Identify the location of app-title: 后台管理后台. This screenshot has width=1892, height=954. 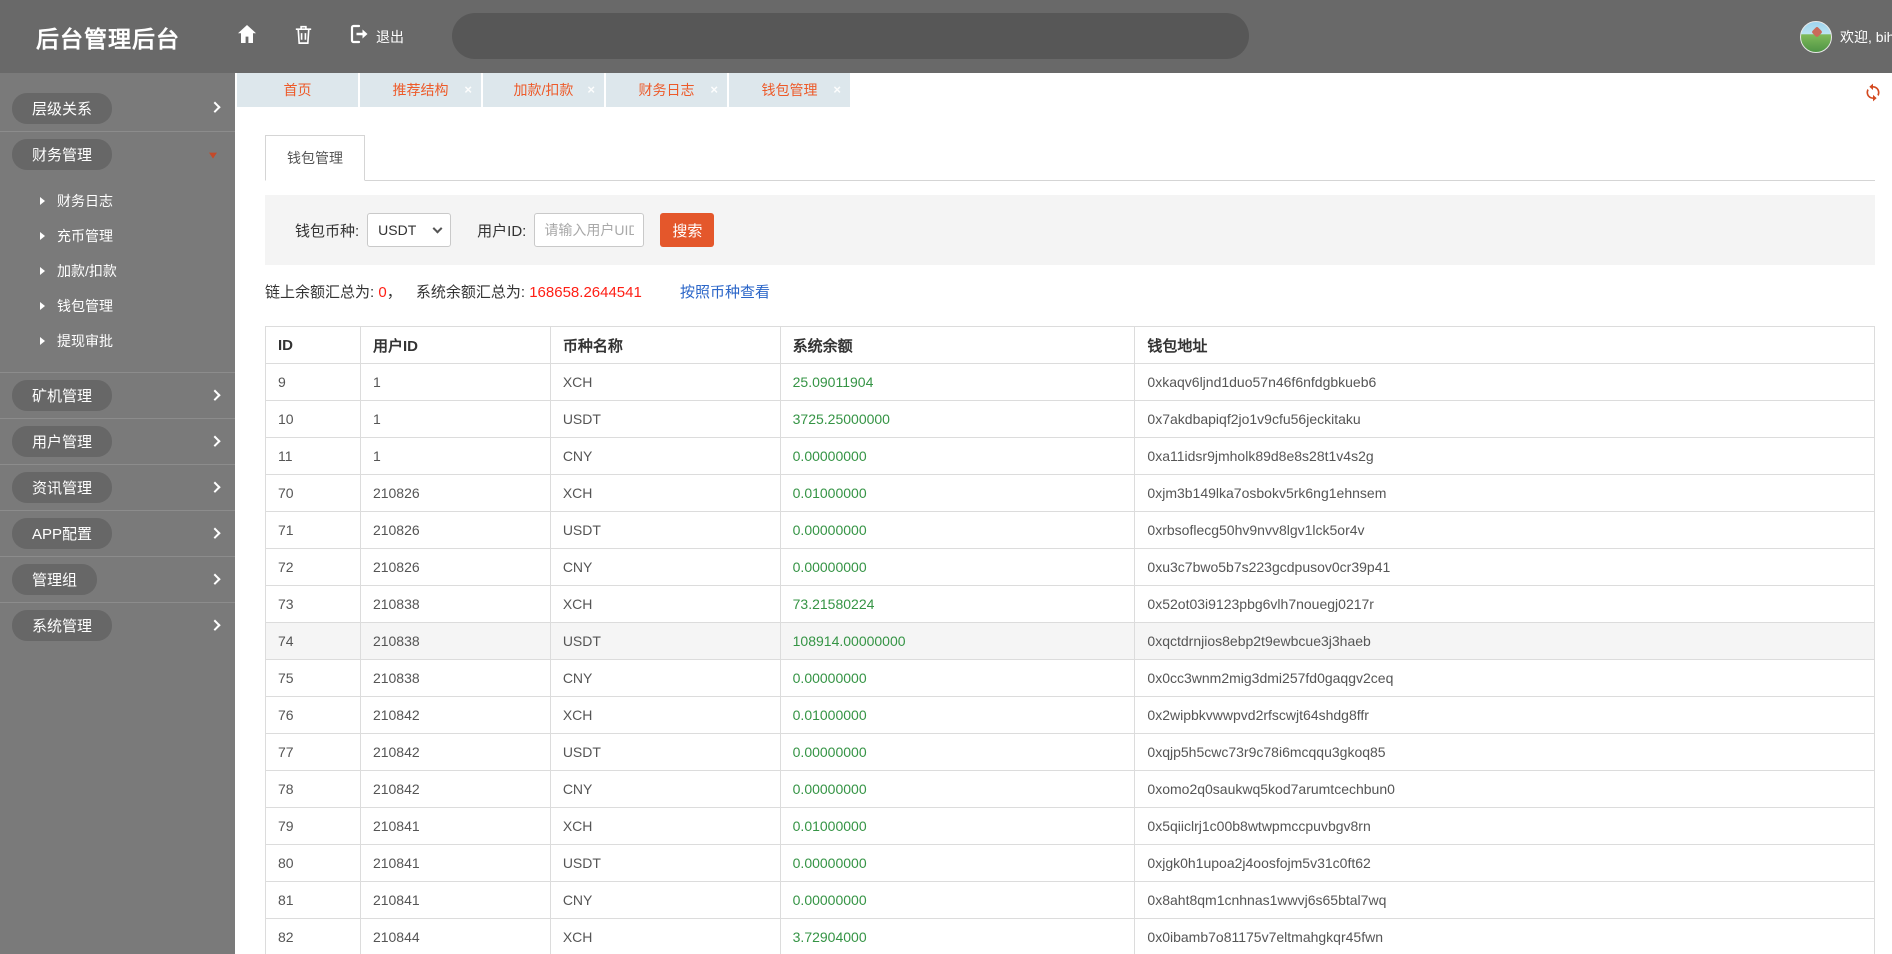
(108, 38).